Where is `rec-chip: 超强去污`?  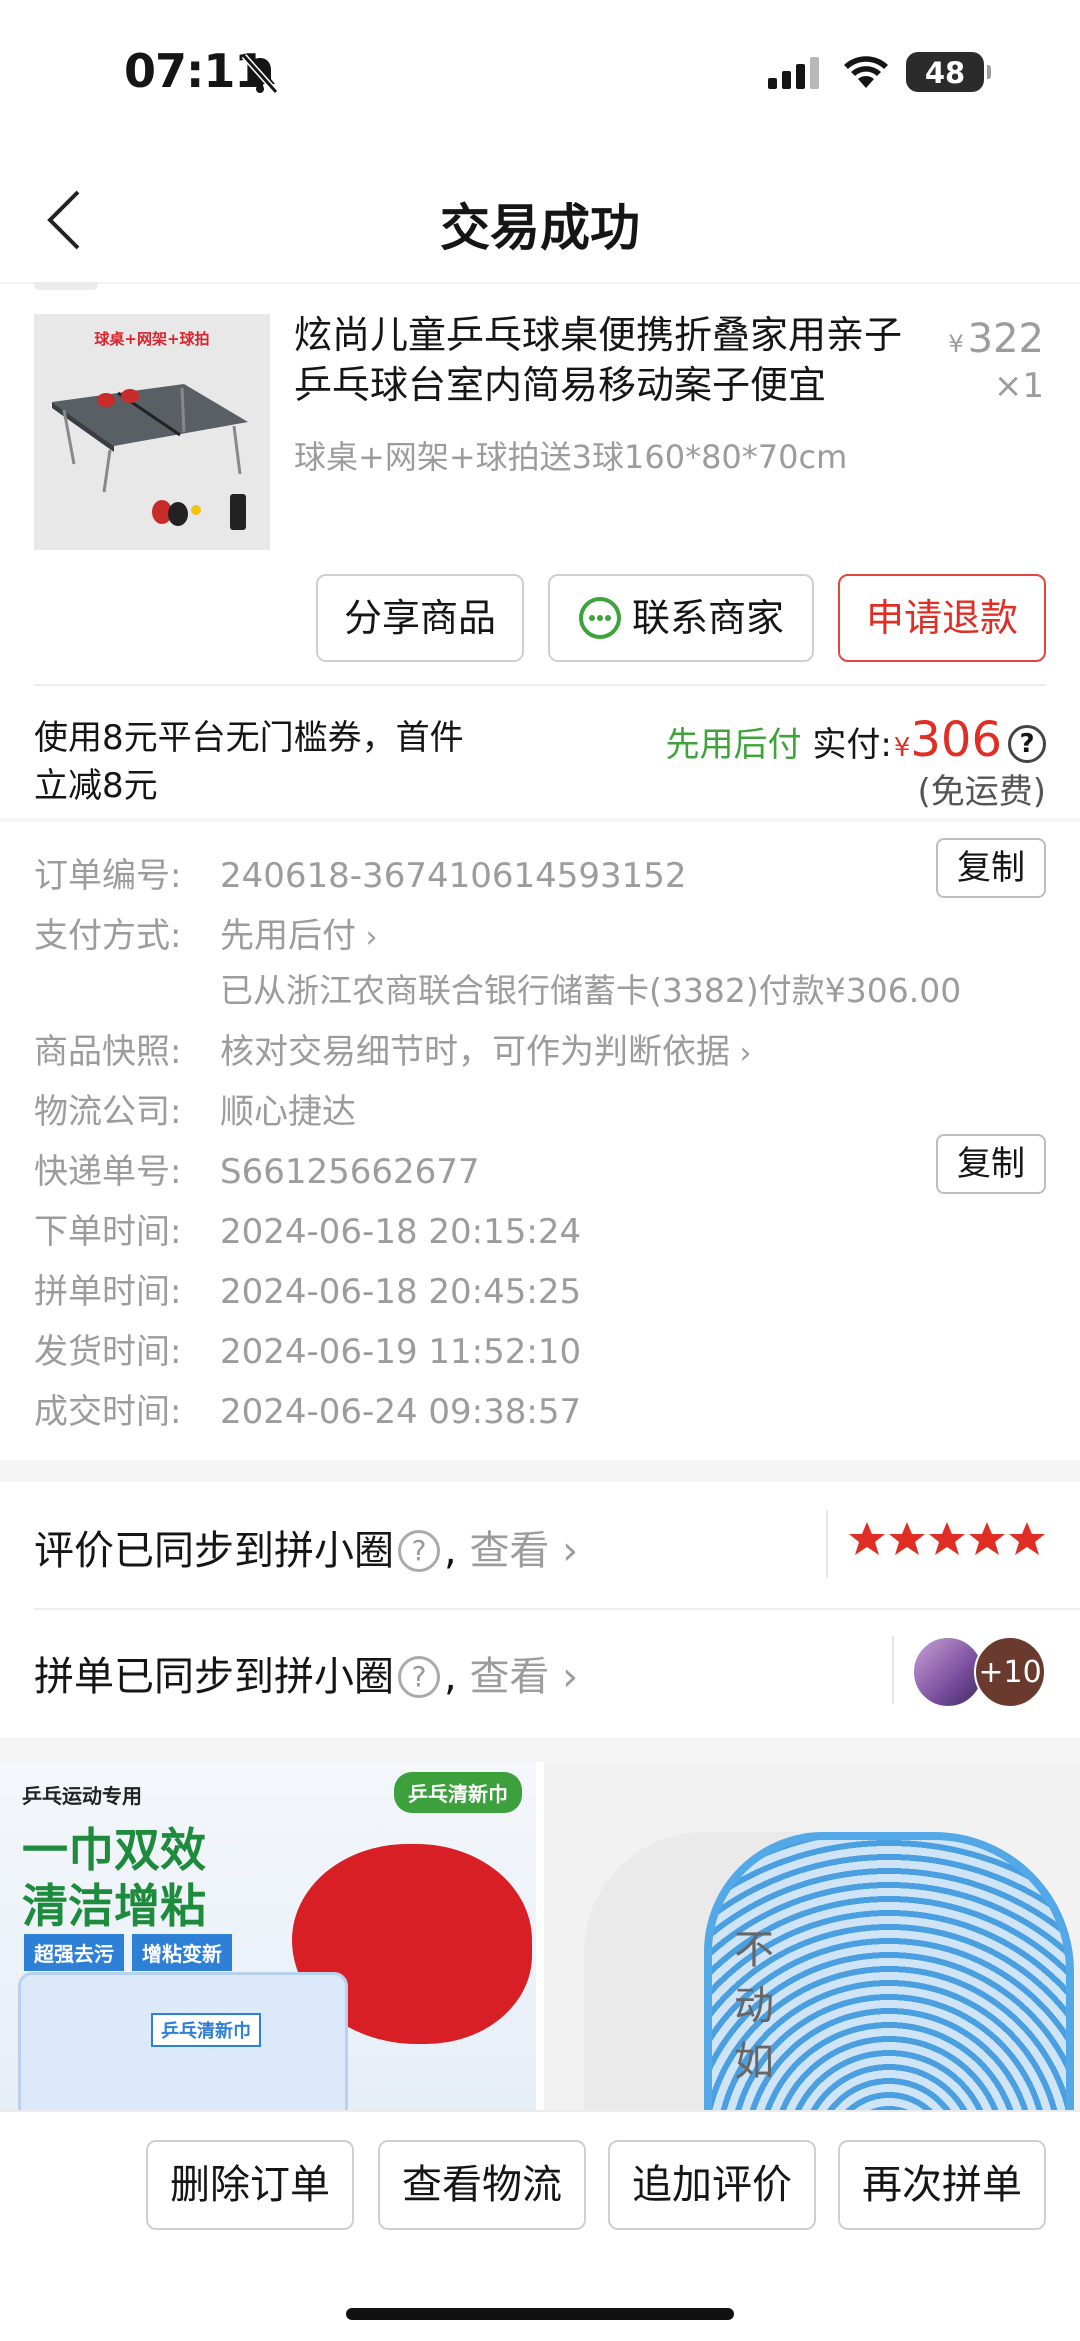
rec-chip: 超强去污 is located at coordinates (74, 1952).